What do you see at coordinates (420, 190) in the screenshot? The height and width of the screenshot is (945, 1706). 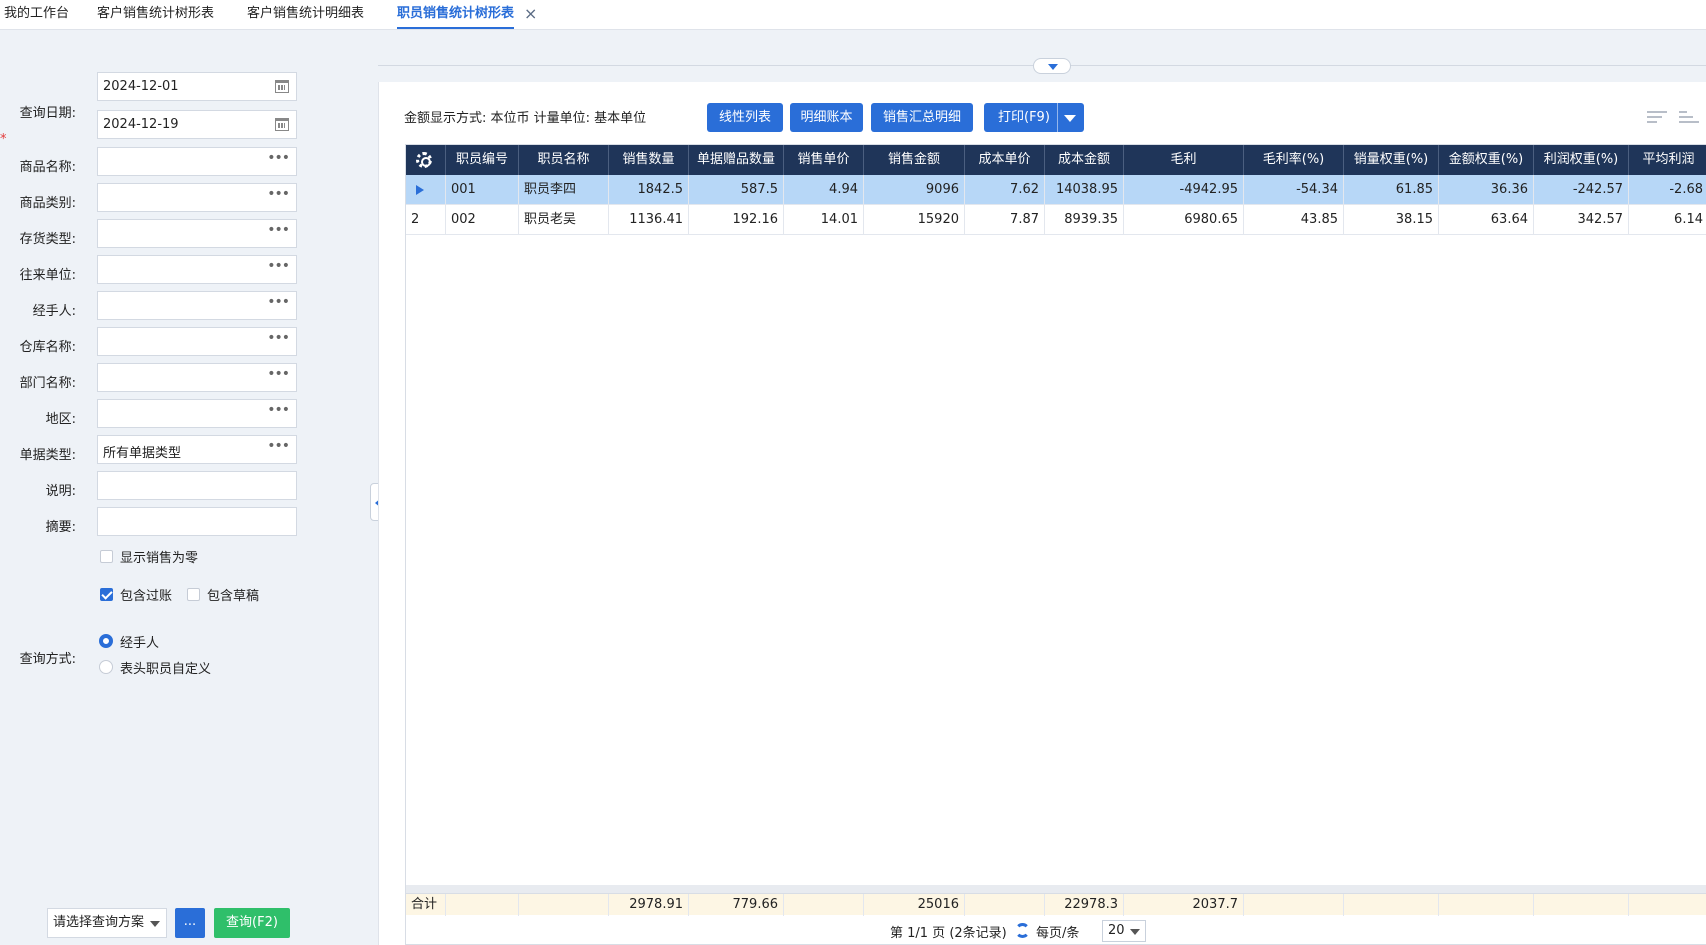 I see `row-selected-arrow-icon` at bounding box center [420, 190].